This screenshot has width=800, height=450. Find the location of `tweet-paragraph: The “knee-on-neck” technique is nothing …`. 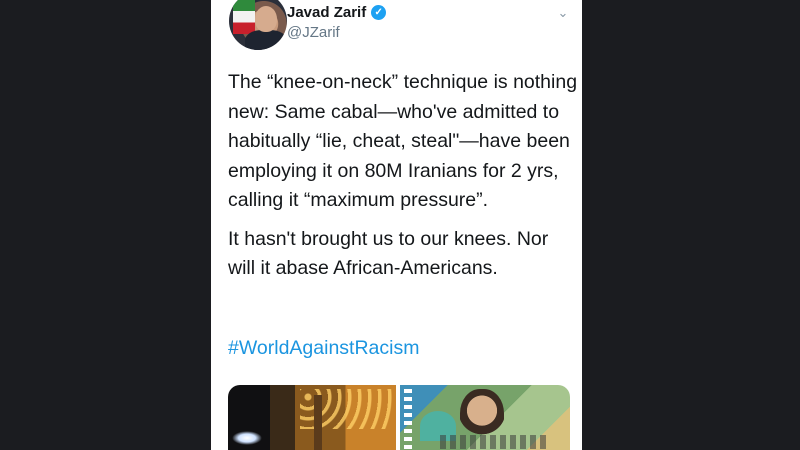

tweet-paragraph: The “knee-on-neck” technique is nothing … is located at coordinates (403, 141).